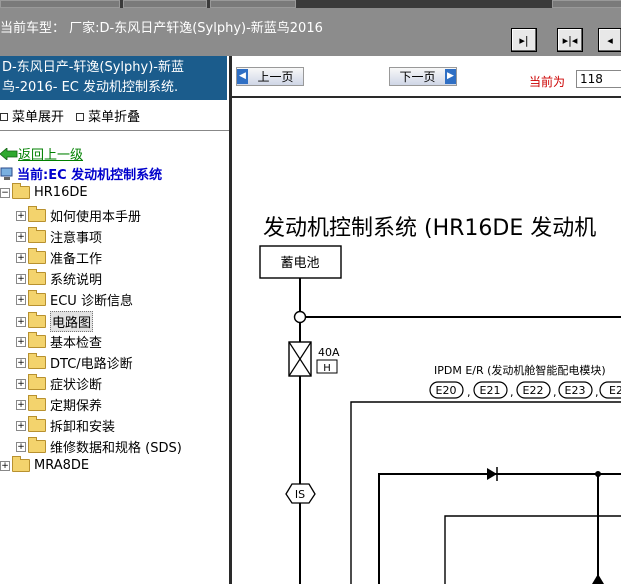 This screenshot has width=621, height=584. Describe the element at coordinates (44, 191) in the screenshot. I see `tree-node-root: − HR16DE` at that location.